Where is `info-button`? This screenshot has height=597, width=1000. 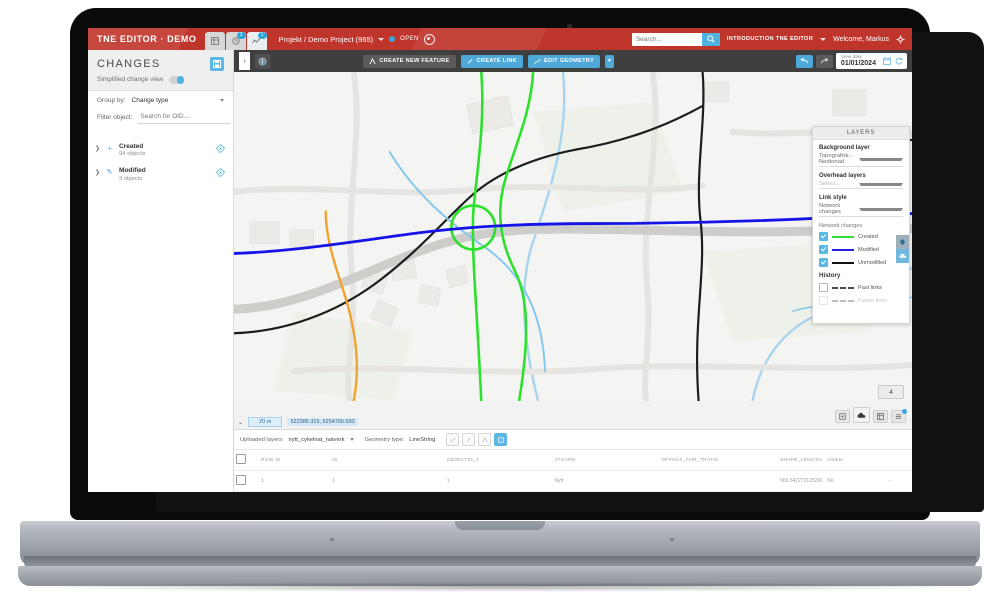
info-button is located at coordinates (262, 61).